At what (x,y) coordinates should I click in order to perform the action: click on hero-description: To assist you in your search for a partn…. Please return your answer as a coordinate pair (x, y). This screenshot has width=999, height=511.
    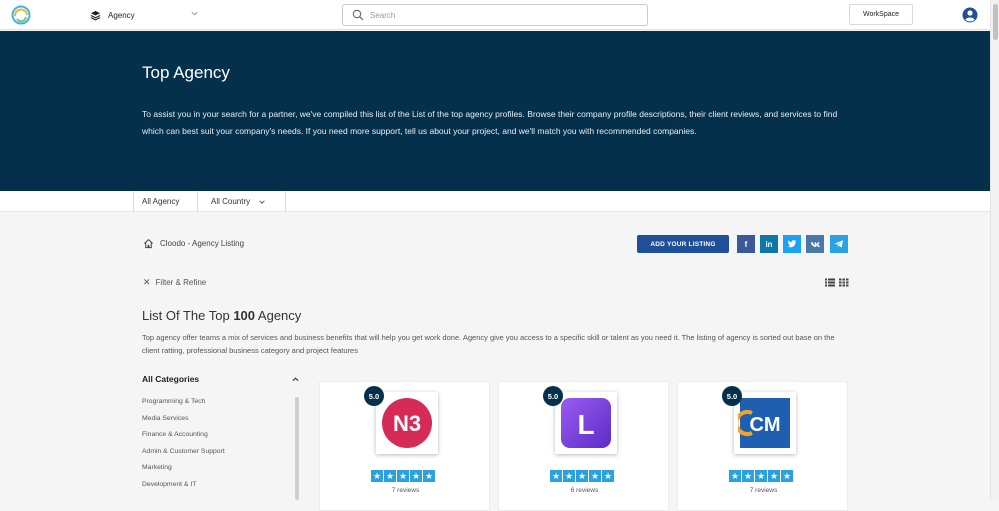
    Looking at the image, I should click on (490, 122).